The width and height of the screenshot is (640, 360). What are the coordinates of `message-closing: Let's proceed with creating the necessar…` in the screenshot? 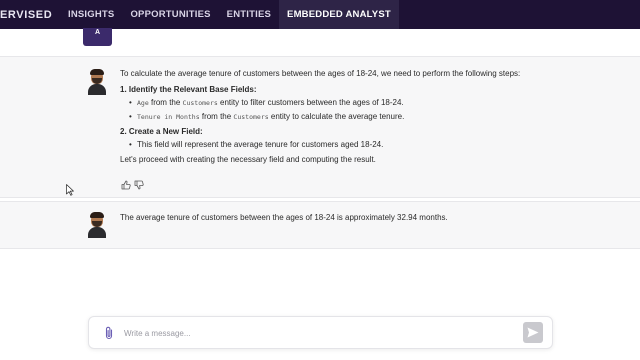 It's located at (248, 159).